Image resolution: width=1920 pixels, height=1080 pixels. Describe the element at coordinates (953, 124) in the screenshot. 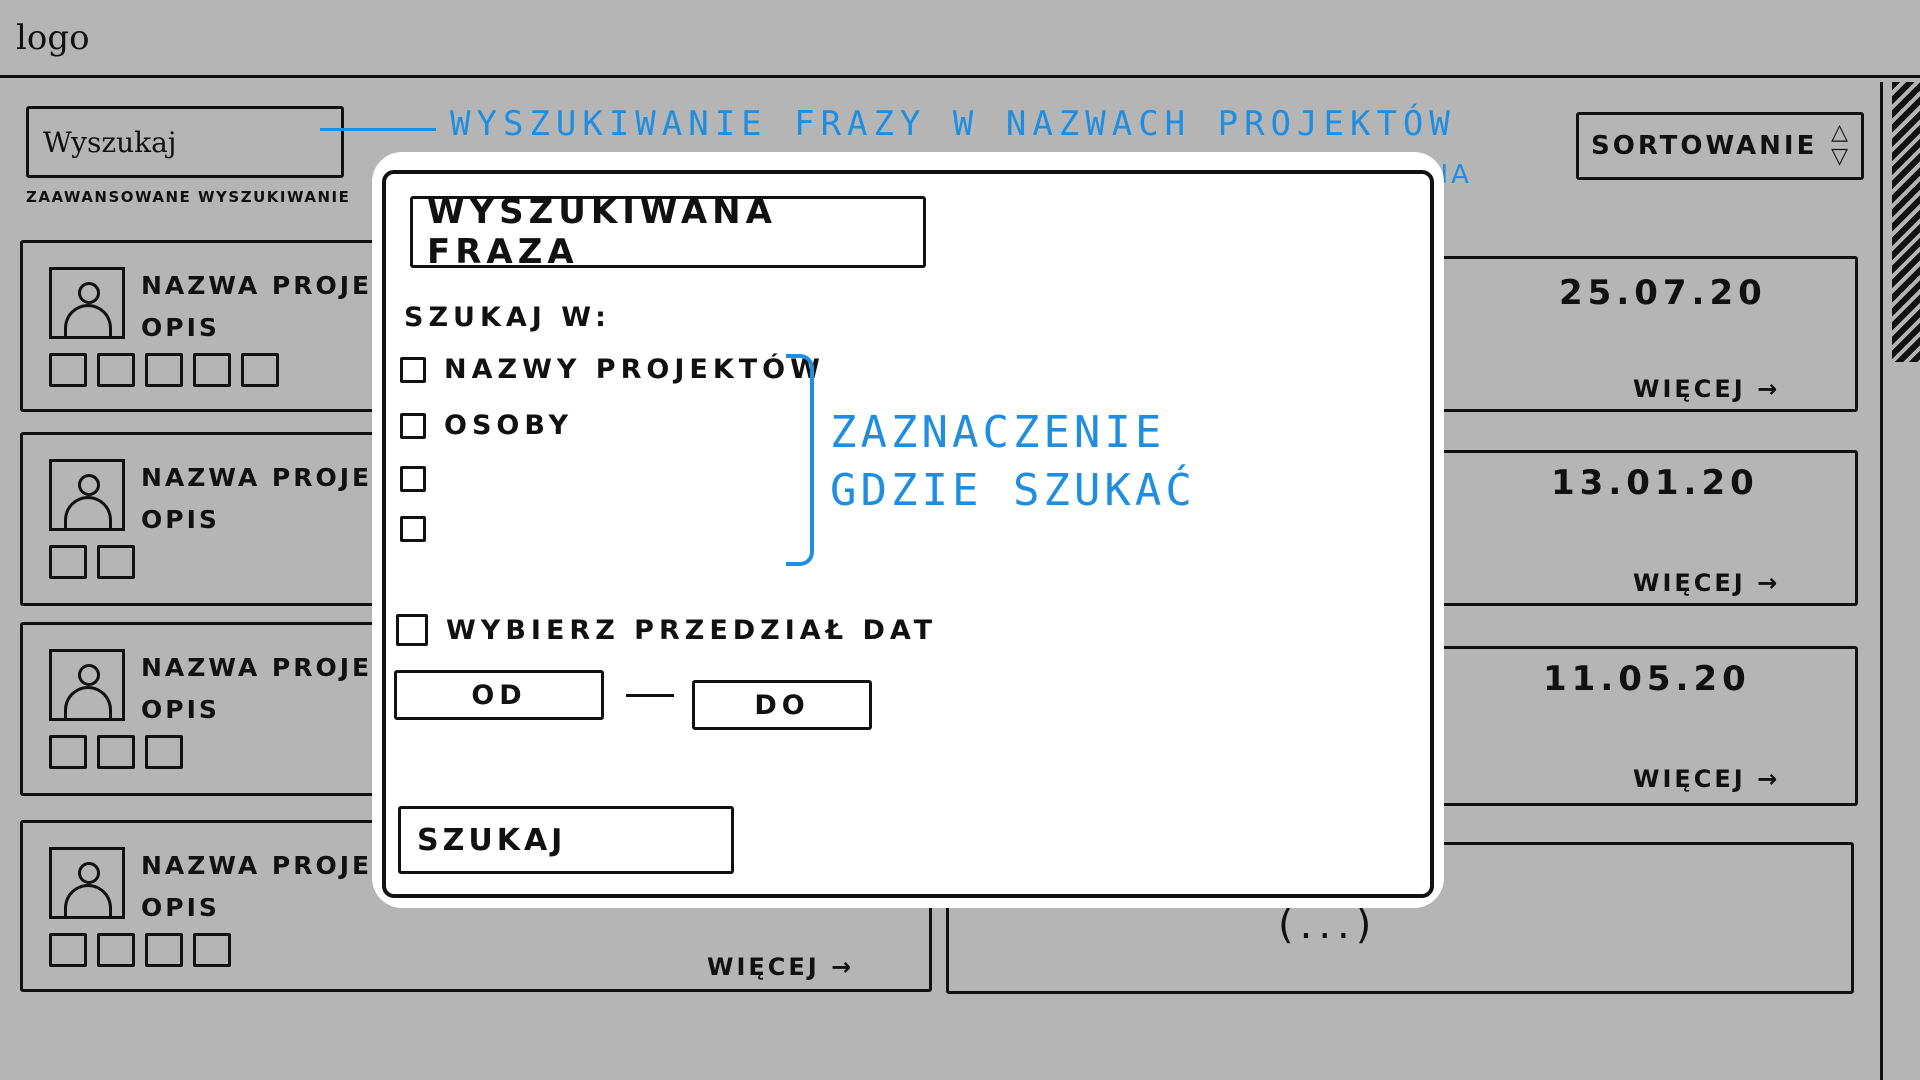

I see `search-annotation: WYSZUKIWANIE FRAZY W NAZWACH PROJEKTÓW` at that location.